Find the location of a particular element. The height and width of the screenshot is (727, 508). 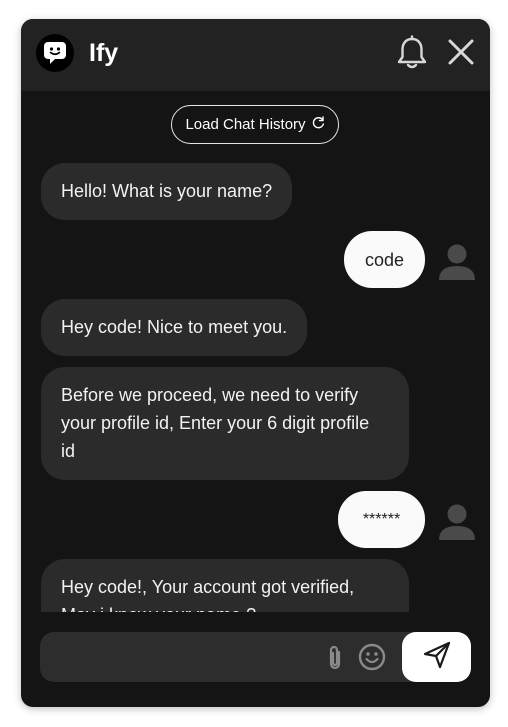

bot-message: Hey code! Nice to meet you. is located at coordinates (174, 327).